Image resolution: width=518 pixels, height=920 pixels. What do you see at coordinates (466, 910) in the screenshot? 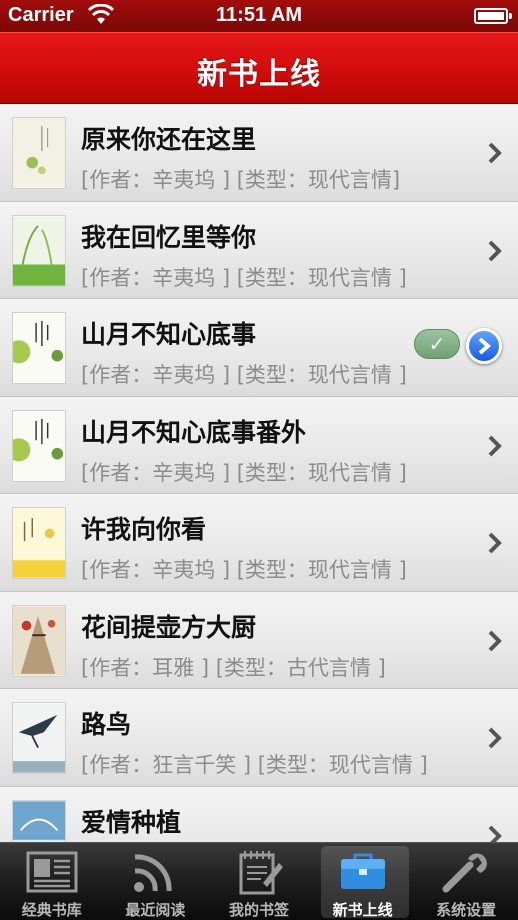
I see `tab-label: 系统设置` at bounding box center [466, 910].